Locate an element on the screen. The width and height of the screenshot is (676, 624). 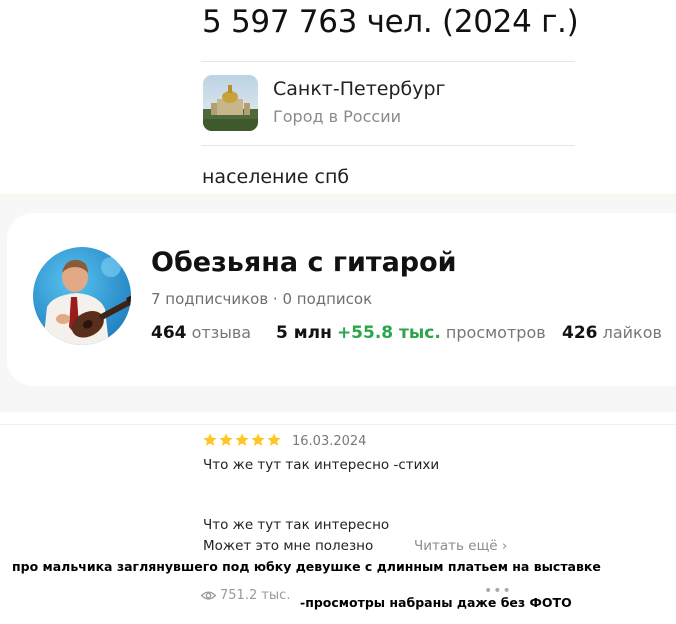
review-date: 16.03.2024 is located at coordinates (329, 441).